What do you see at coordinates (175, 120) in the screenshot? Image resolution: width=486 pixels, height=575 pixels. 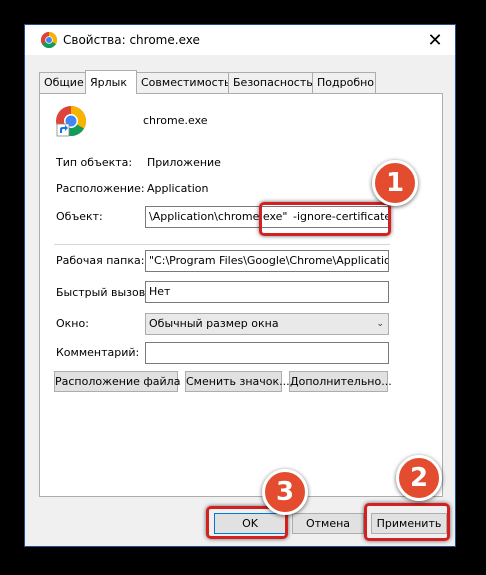 I see `app-name: chrome.exe` at bounding box center [175, 120].